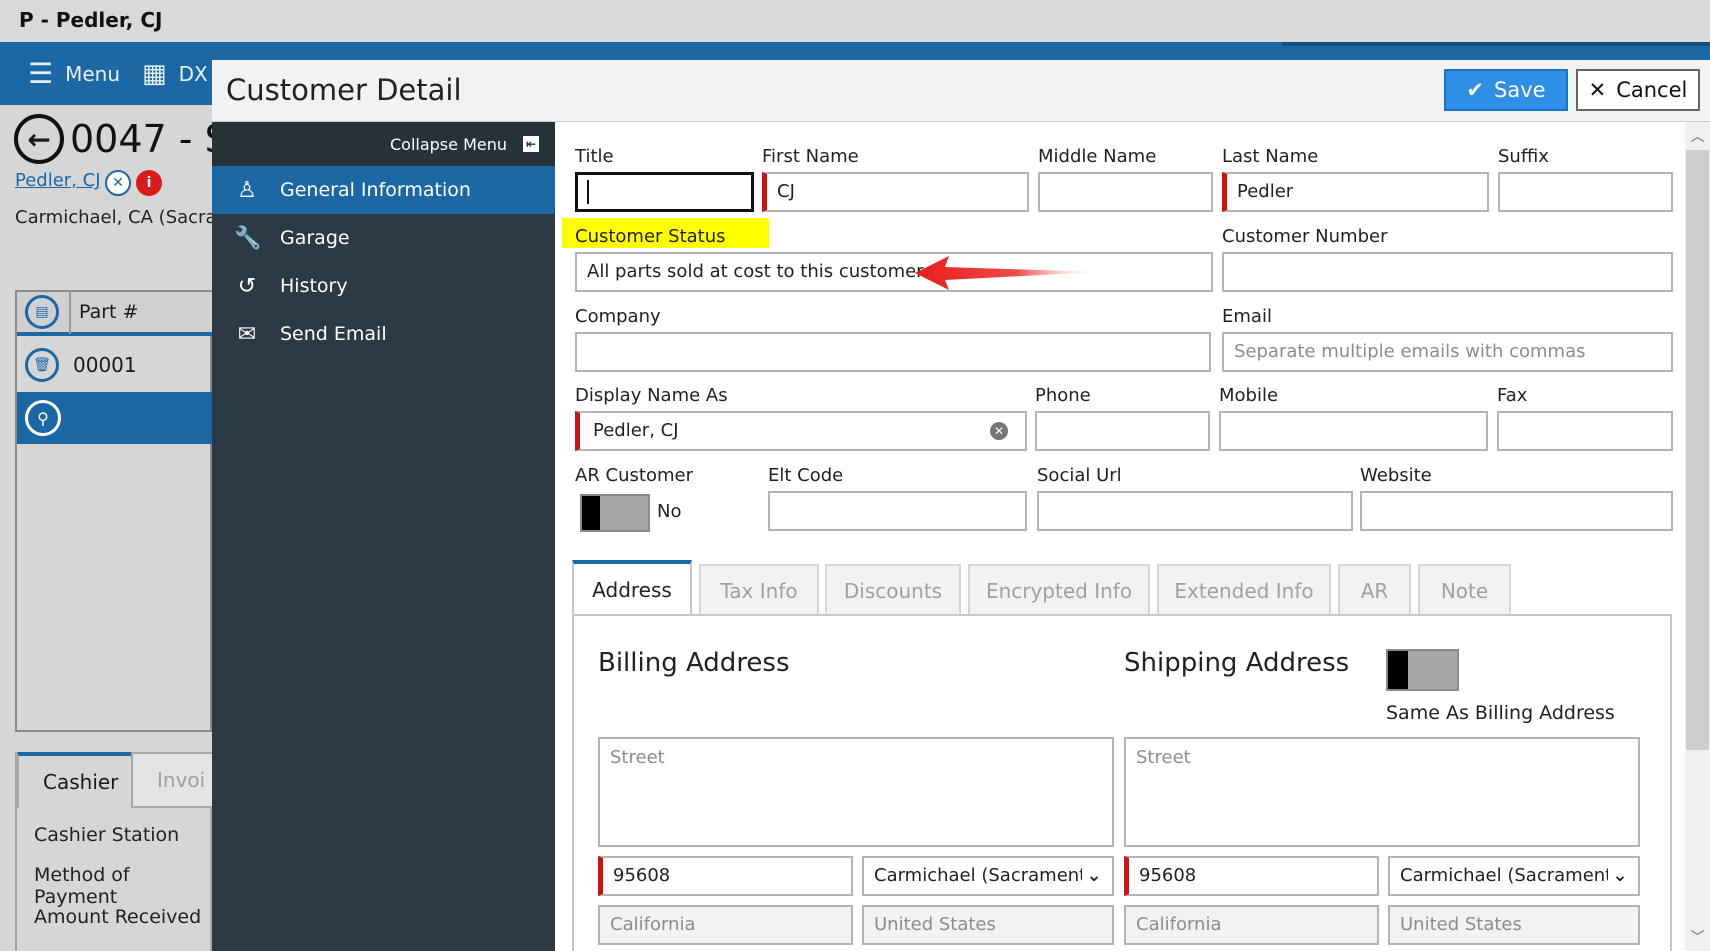 The image size is (1710, 951). What do you see at coordinates (893, 590) in the screenshot?
I see `tab-discounts: Discounts` at bounding box center [893, 590].